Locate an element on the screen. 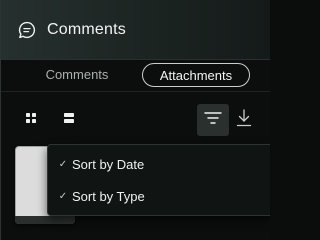  panel-title: Comments is located at coordinates (86, 29).